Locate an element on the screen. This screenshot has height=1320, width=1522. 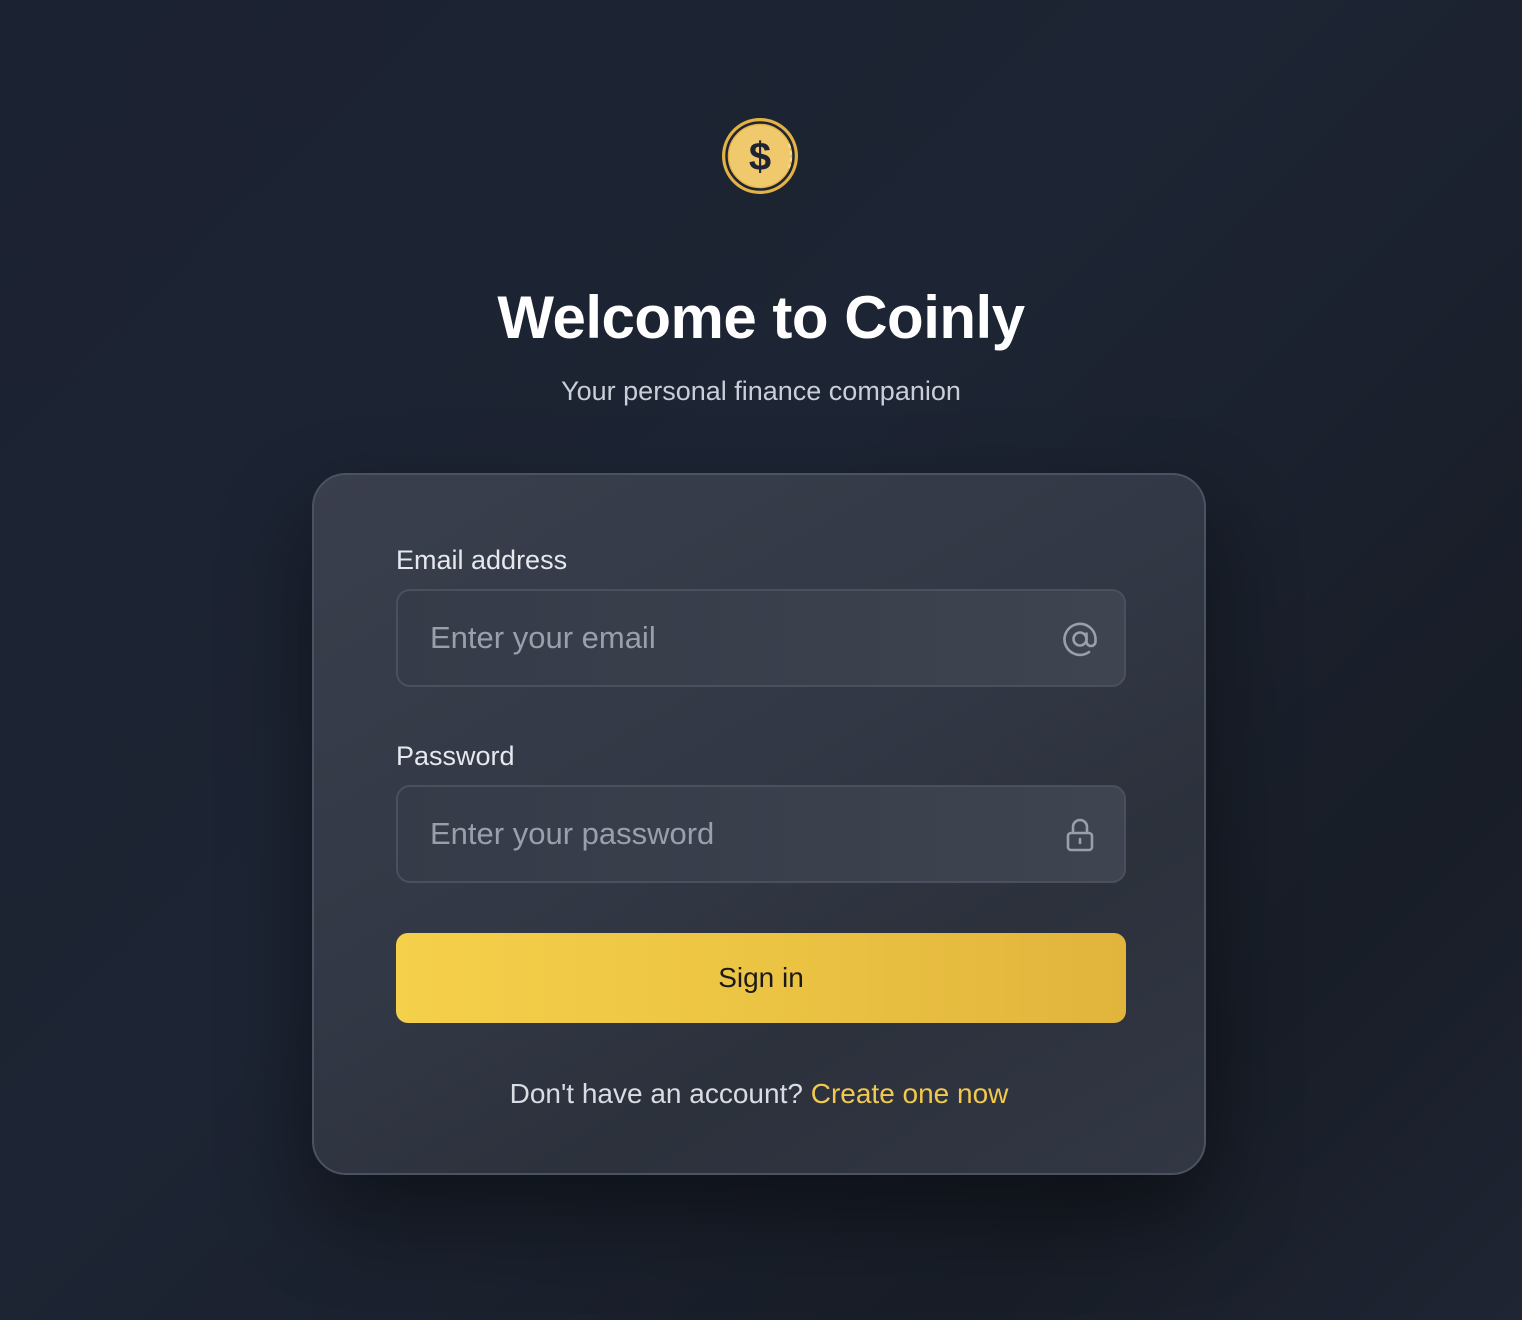
sign-in-button: Sign in is located at coordinates (761, 978).